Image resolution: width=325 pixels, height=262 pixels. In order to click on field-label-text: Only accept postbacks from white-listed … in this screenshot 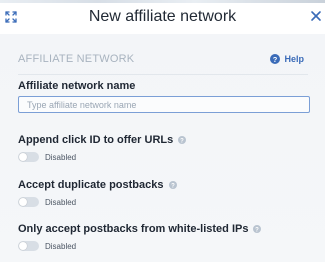, I will do `click(133, 229)`.